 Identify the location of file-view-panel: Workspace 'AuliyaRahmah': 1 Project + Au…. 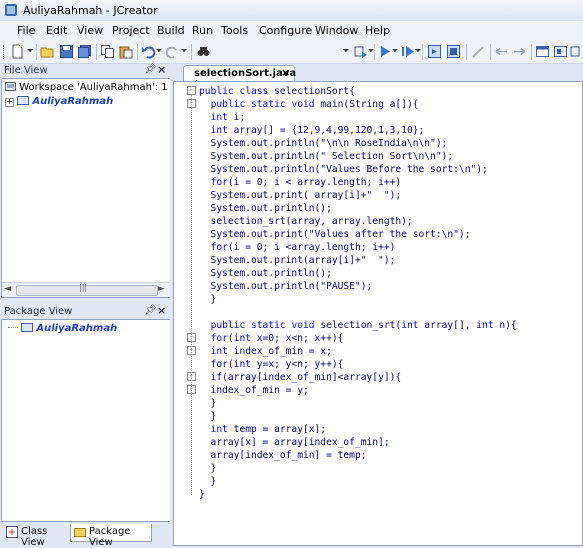
(103, 188).